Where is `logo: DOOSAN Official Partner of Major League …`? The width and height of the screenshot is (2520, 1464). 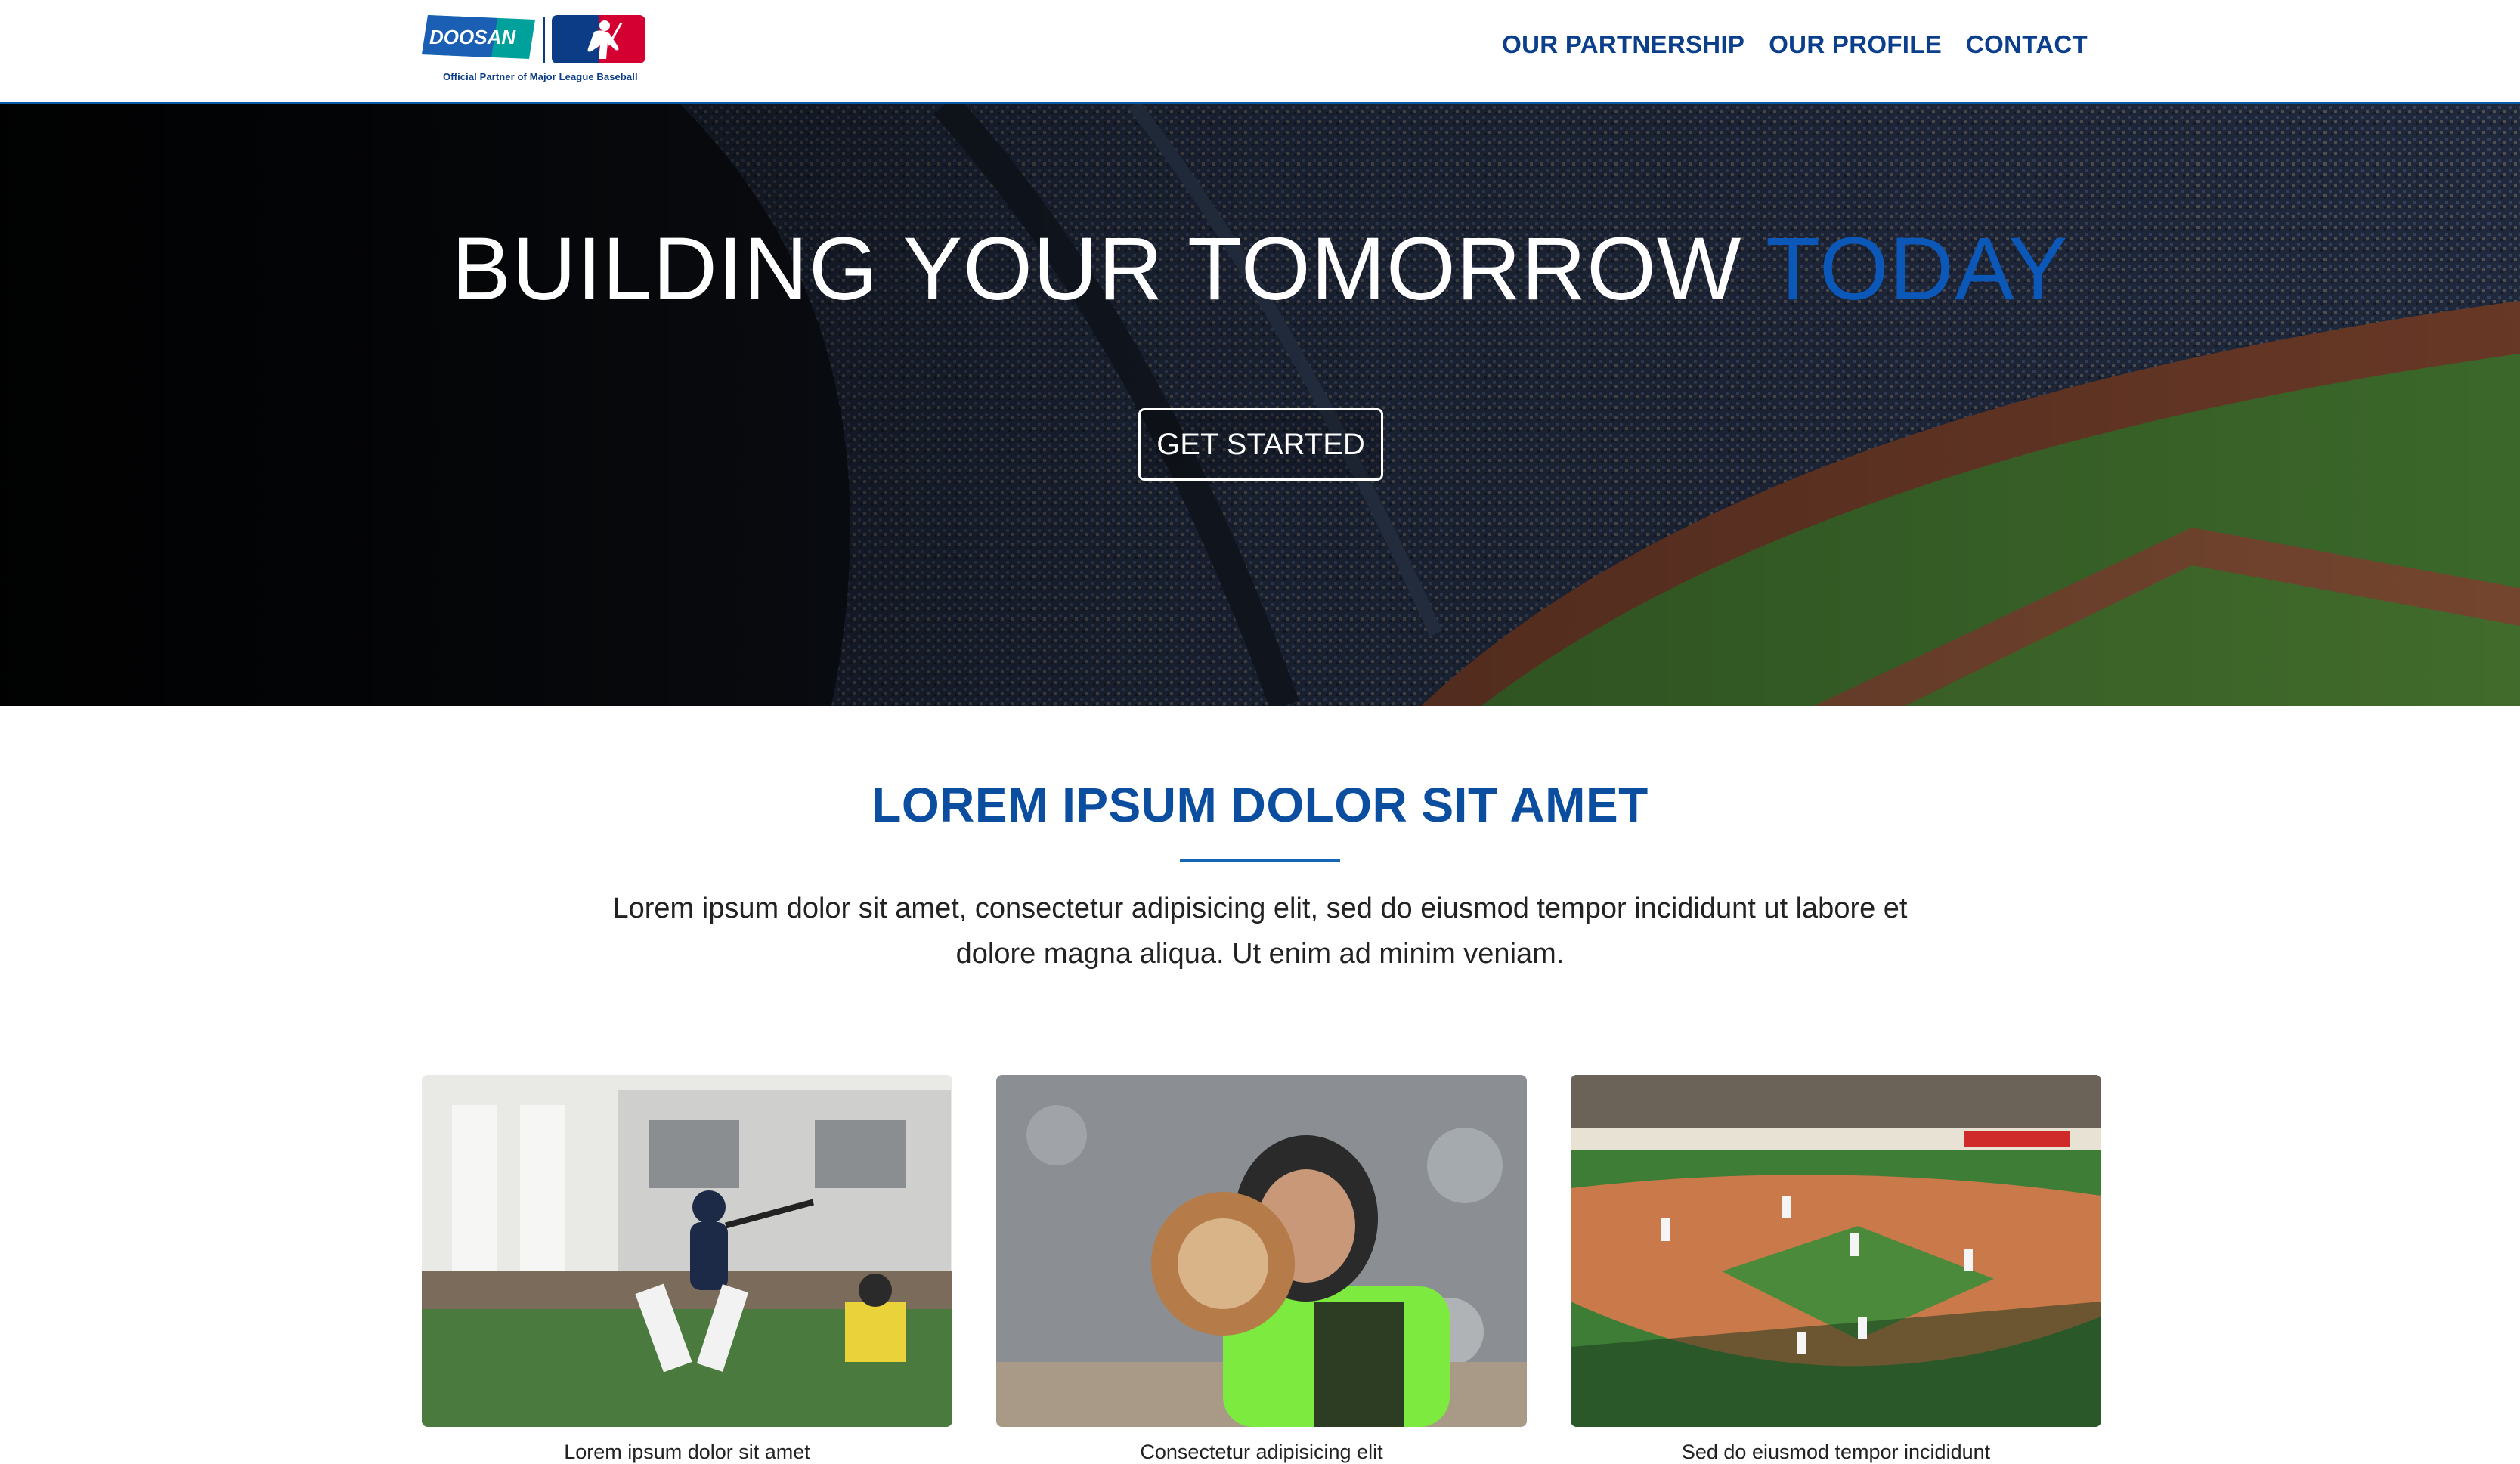 logo: DOOSAN Official Partner of Major League … is located at coordinates (535, 50).